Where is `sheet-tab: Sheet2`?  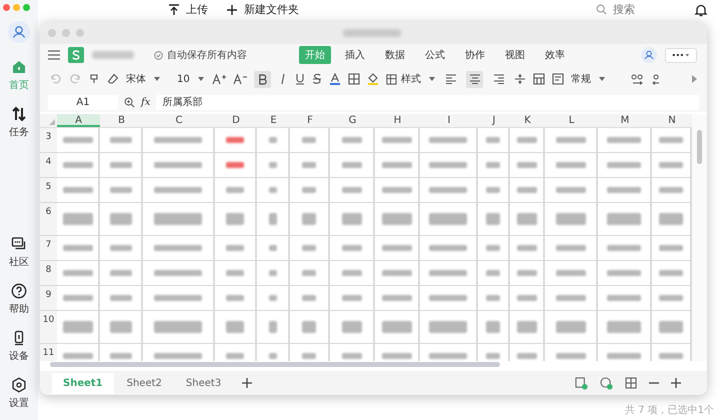
sheet-tab: Sheet2 is located at coordinates (144, 383).